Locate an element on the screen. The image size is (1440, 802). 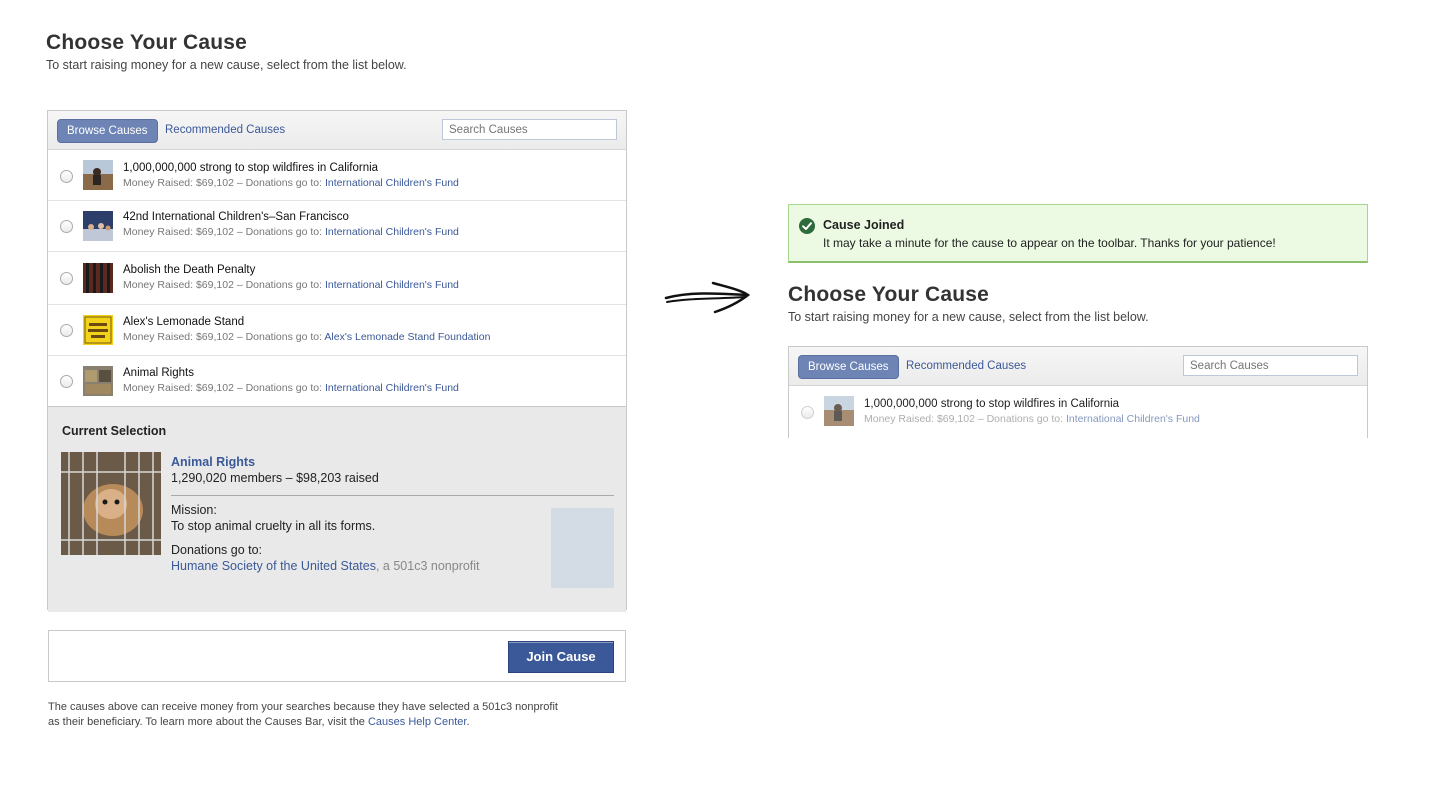
page-title: Choose Your Cause is located at coordinates (147, 42).